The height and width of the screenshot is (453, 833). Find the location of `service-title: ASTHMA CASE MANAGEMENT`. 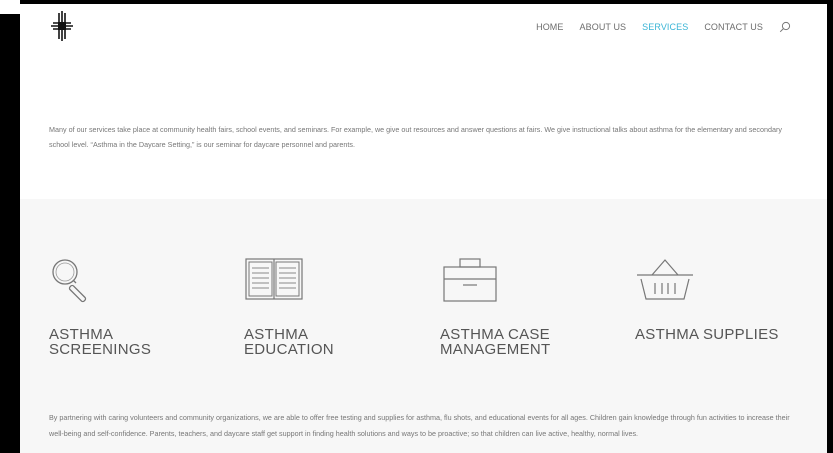

service-title: ASTHMA CASE MANAGEMENT is located at coordinates (530, 342).